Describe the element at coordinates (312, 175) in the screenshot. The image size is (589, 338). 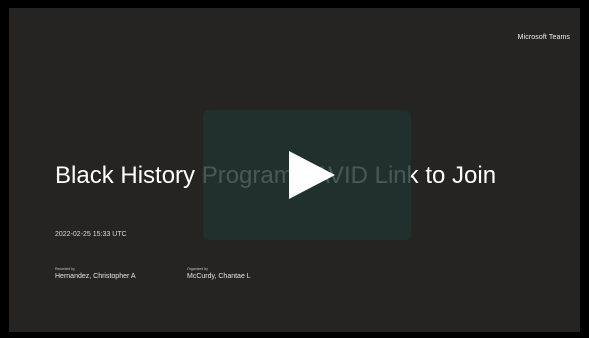
I see `play-icon` at that location.